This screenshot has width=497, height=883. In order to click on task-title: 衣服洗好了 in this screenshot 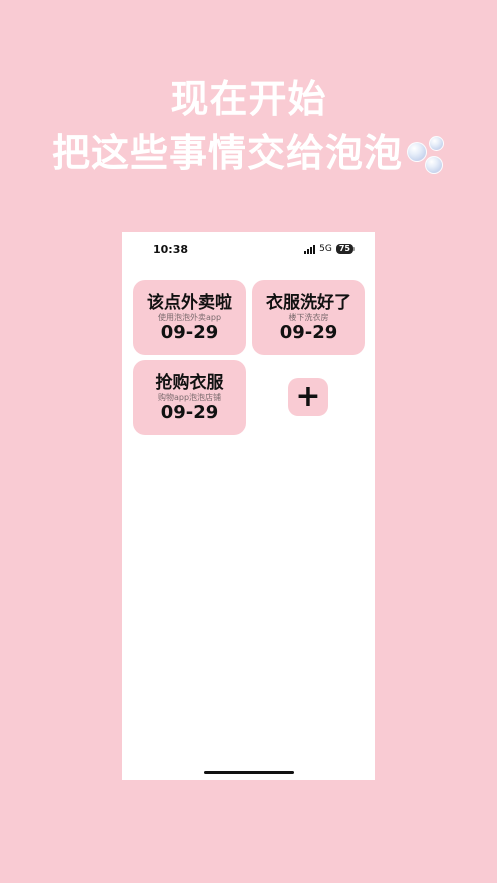, I will do `click(308, 303)`.